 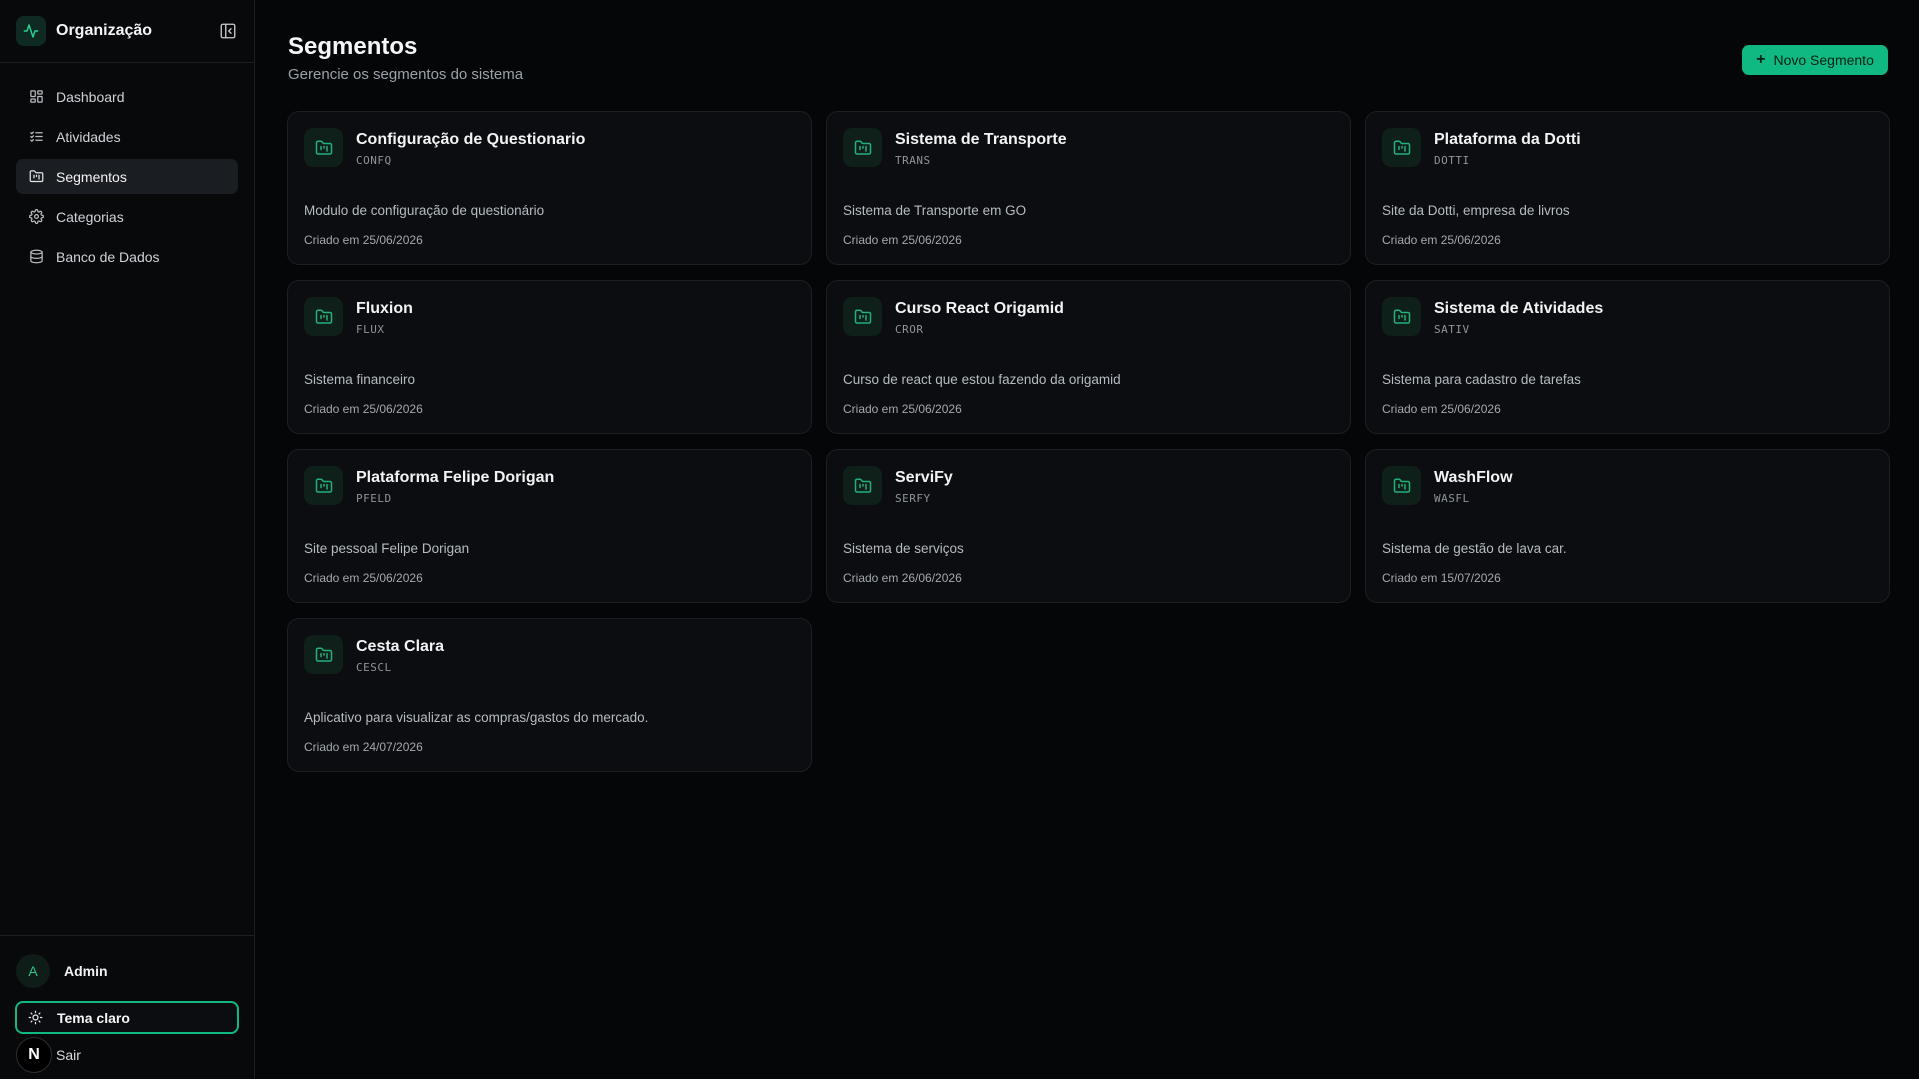 What do you see at coordinates (1481, 379) in the screenshot?
I see `segment-description: Sistema para cadastro de tarefas` at bounding box center [1481, 379].